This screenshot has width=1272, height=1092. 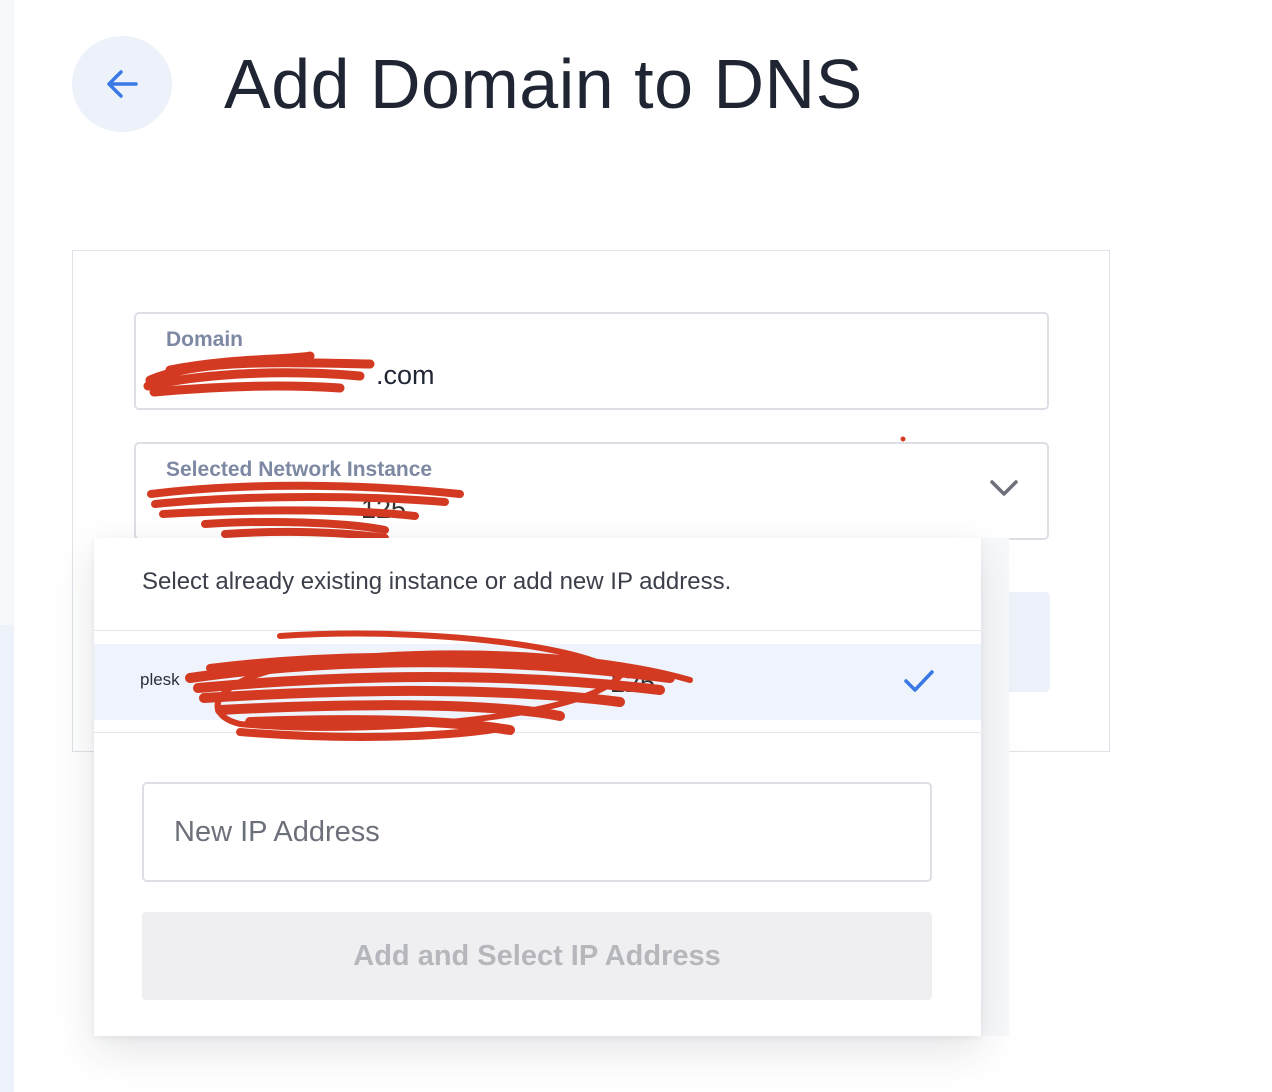 I want to click on instance-option-label: plesk, so click(x=160, y=679).